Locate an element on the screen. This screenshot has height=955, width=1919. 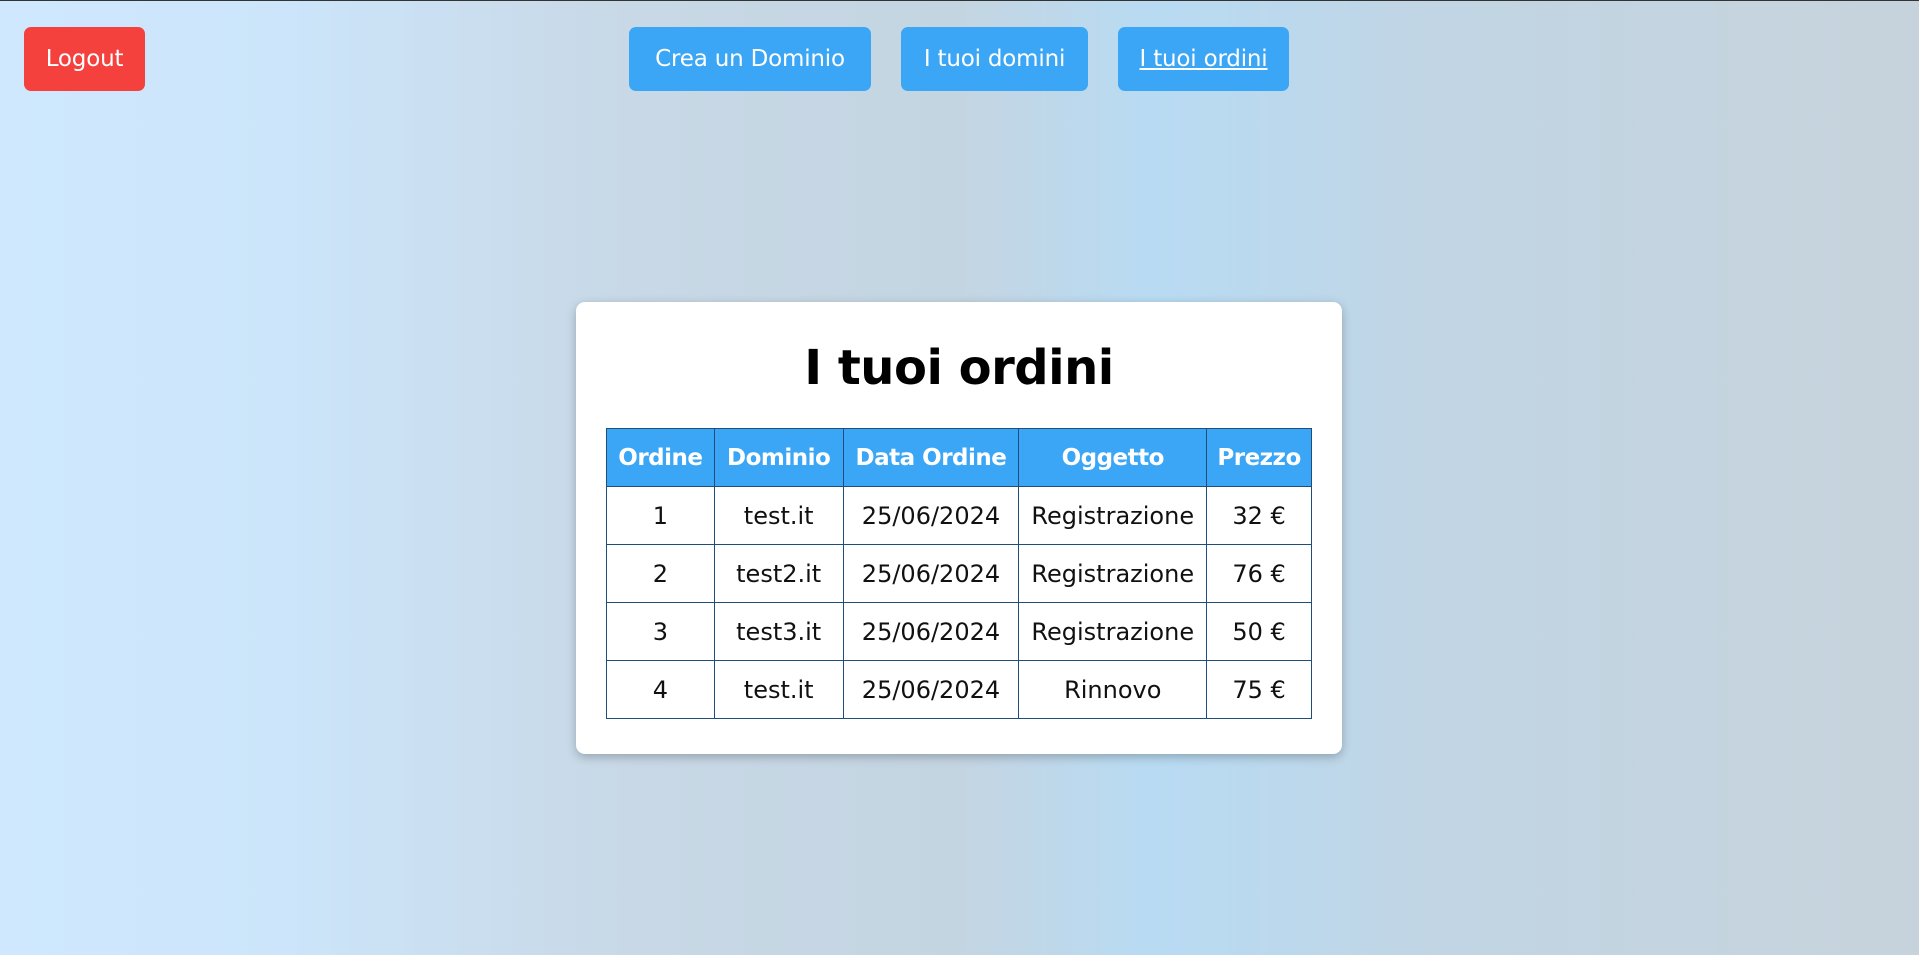
price-cell: 75 € is located at coordinates (1259, 689).